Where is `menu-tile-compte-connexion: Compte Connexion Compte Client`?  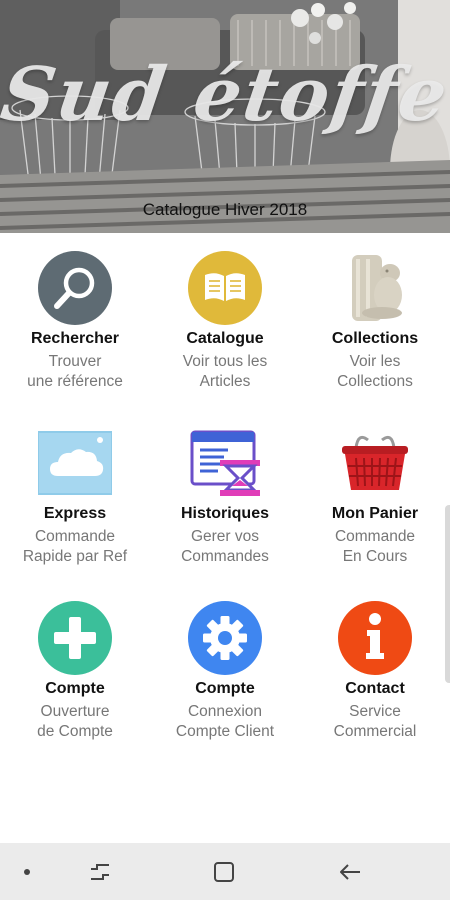
menu-tile-compte-connexion: Compte Connexion Compte Client is located at coordinates (225, 670).